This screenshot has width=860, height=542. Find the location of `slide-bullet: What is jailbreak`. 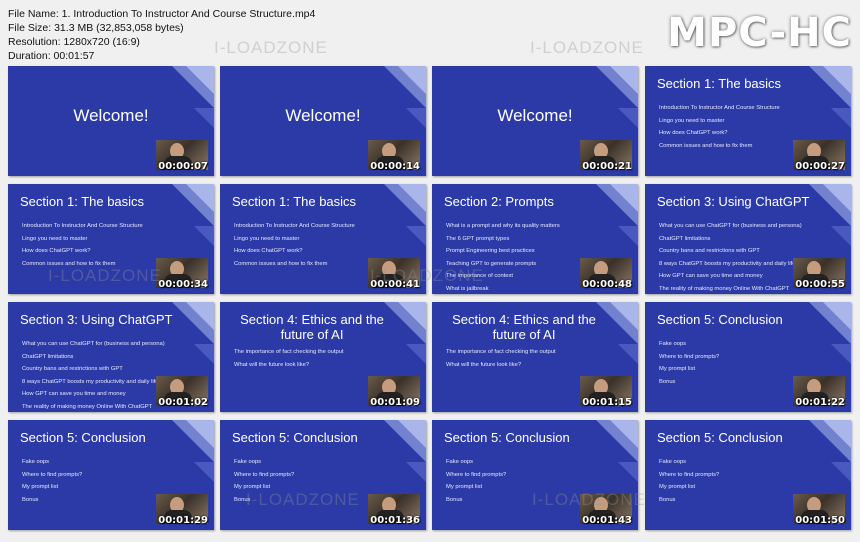

slide-bullet: What is jailbreak is located at coordinates (467, 288).